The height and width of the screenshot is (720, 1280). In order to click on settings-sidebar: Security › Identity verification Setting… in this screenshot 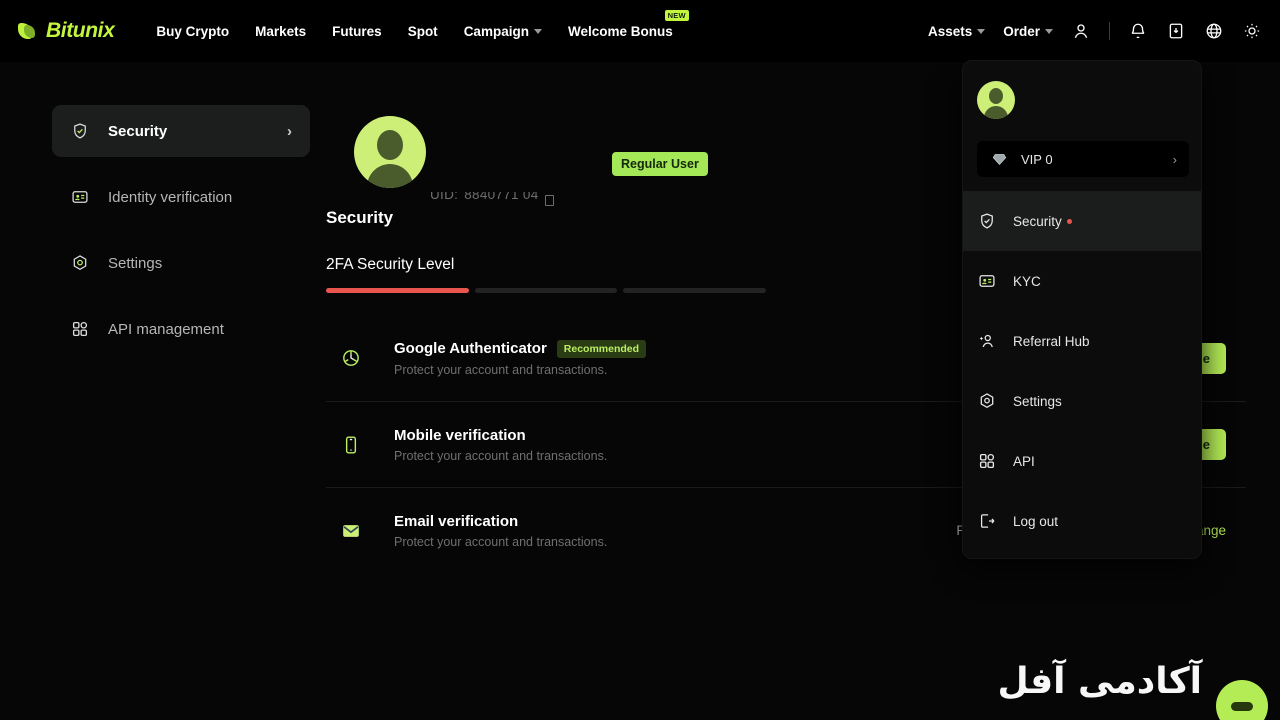, I will do `click(181, 230)`.